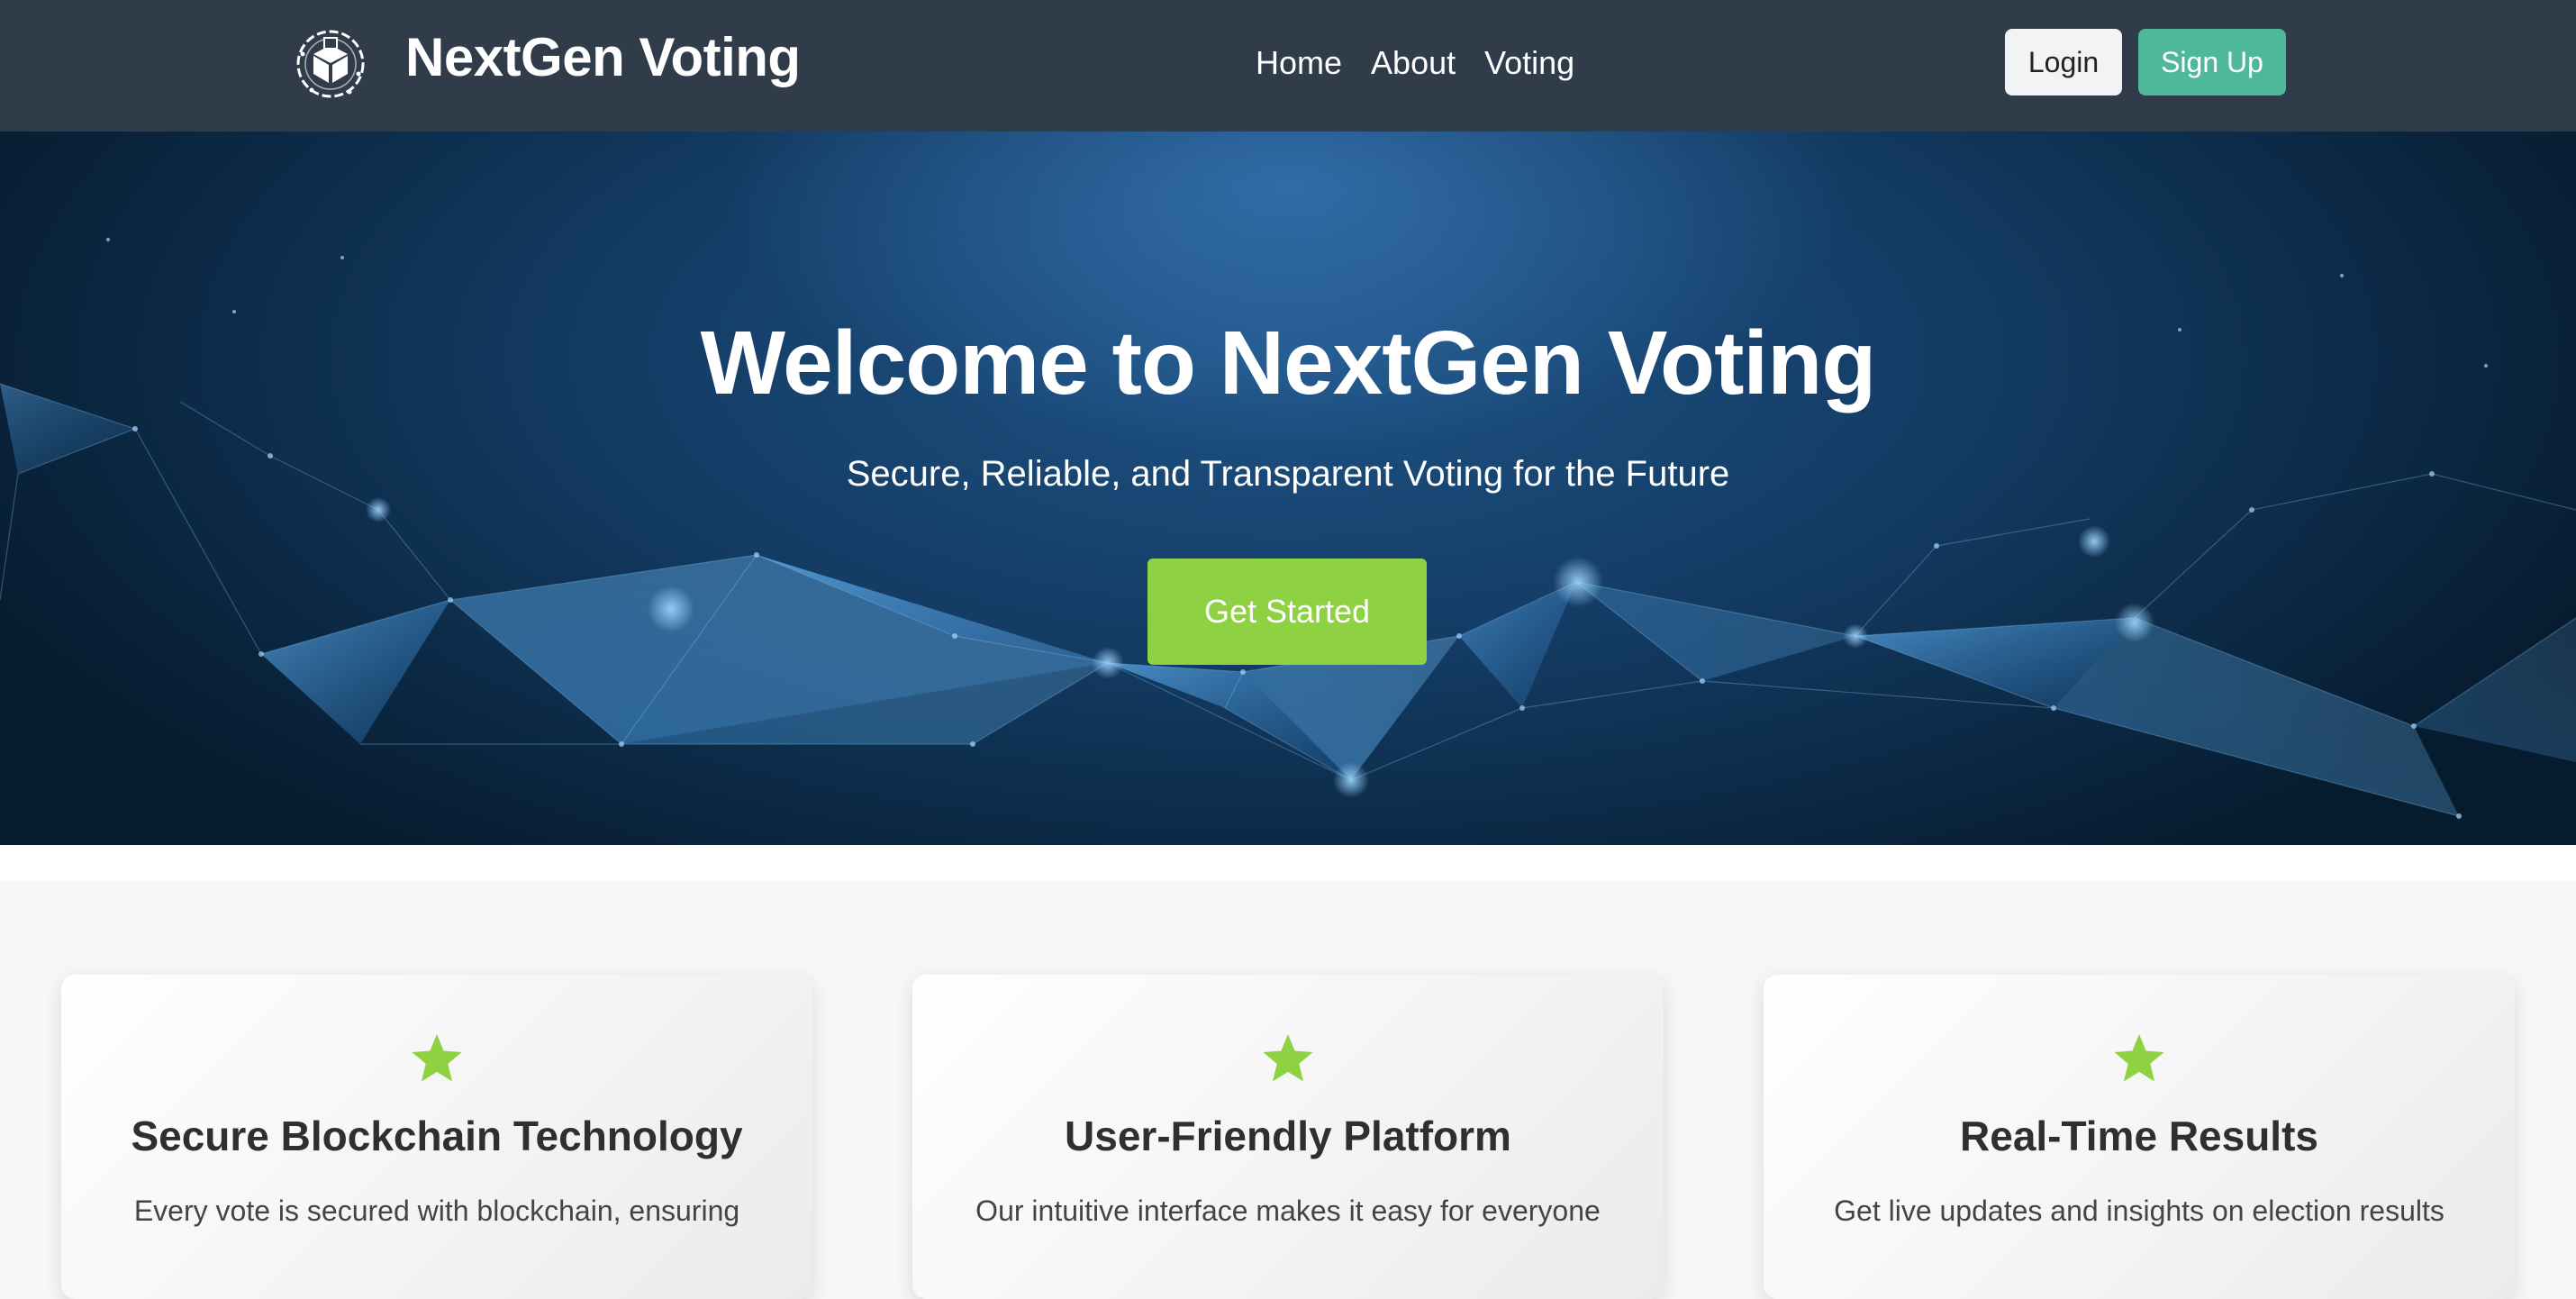 The image size is (2576, 1299). Describe the element at coordinates (1288, 363) in the screenshot. I see `hero-title: Welcome to NextGen Voting` at that location.